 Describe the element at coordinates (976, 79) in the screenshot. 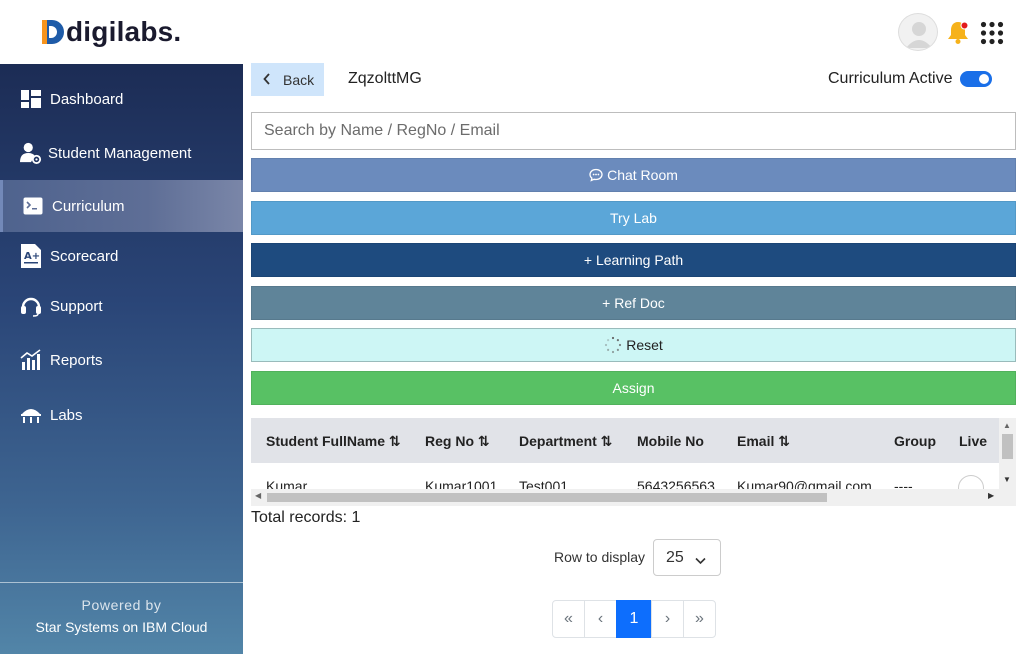

I see `curriculum-active-toggle` at that location.